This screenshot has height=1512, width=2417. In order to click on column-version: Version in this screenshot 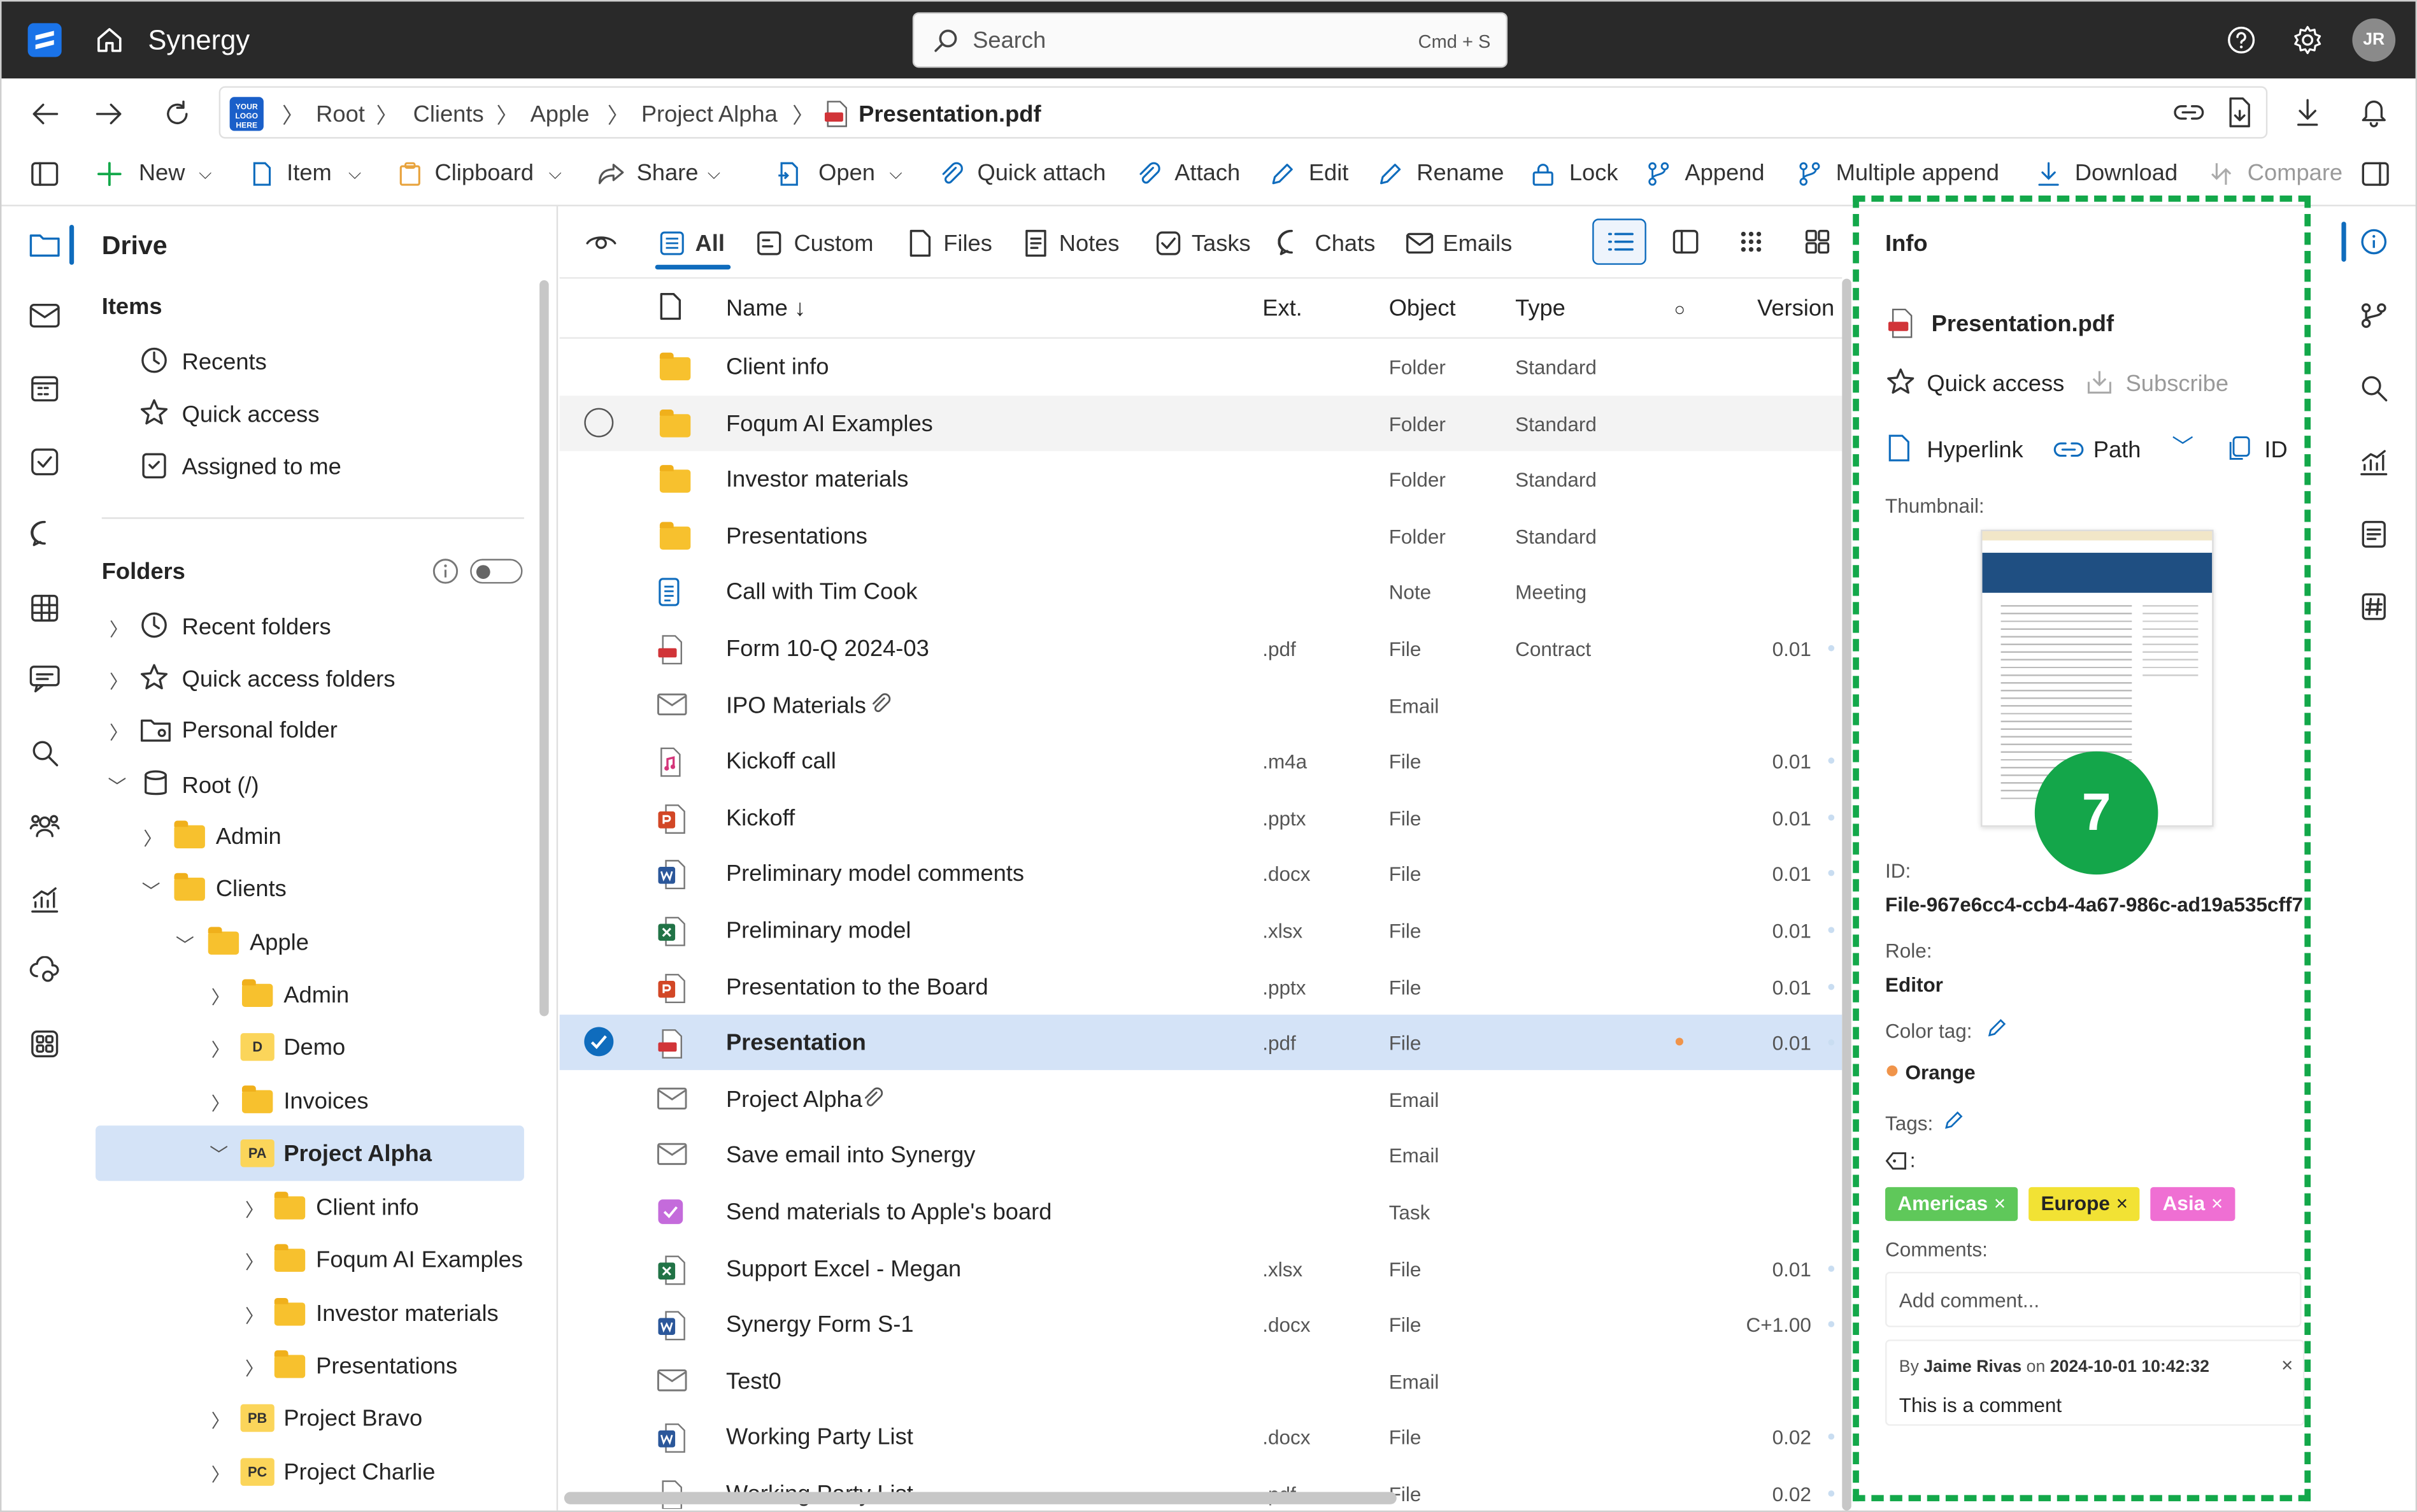, I will do `click(1795, 309)`.